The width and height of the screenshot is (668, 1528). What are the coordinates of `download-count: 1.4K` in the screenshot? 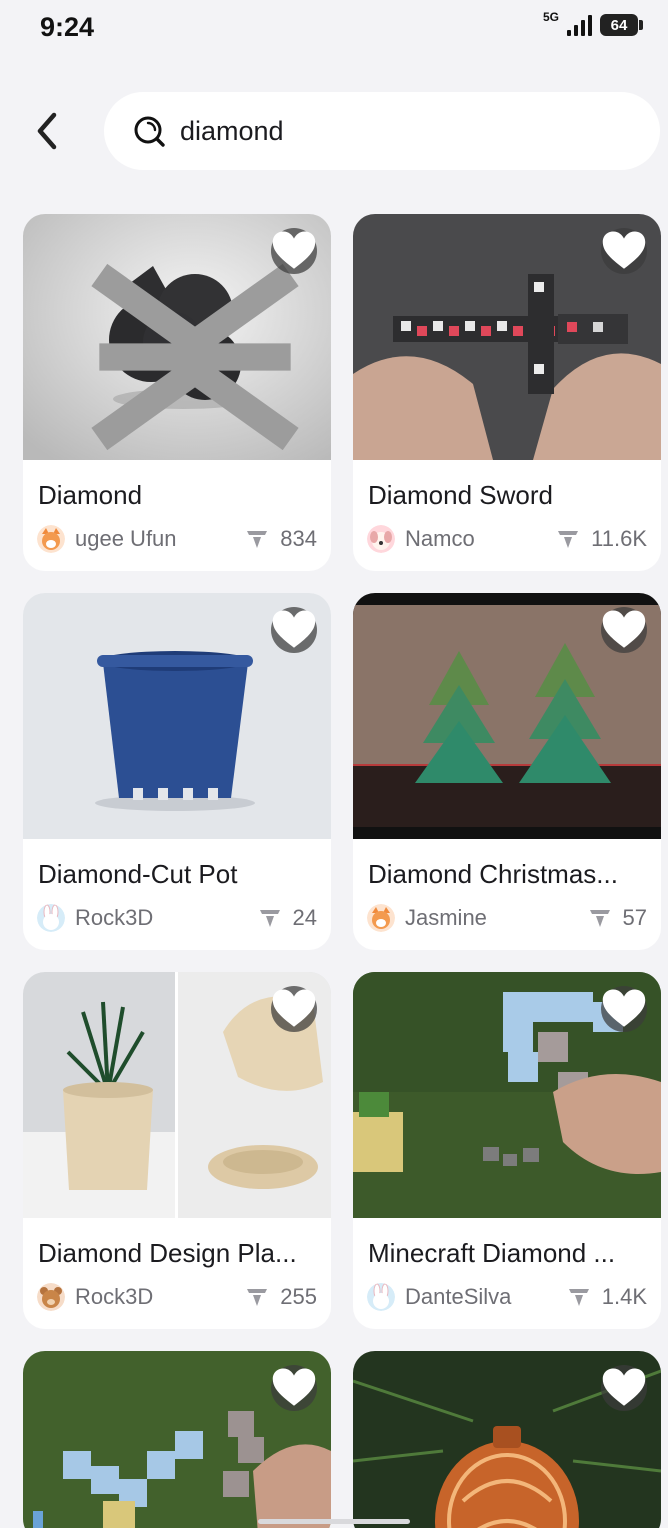 It's located at (624, 1296).